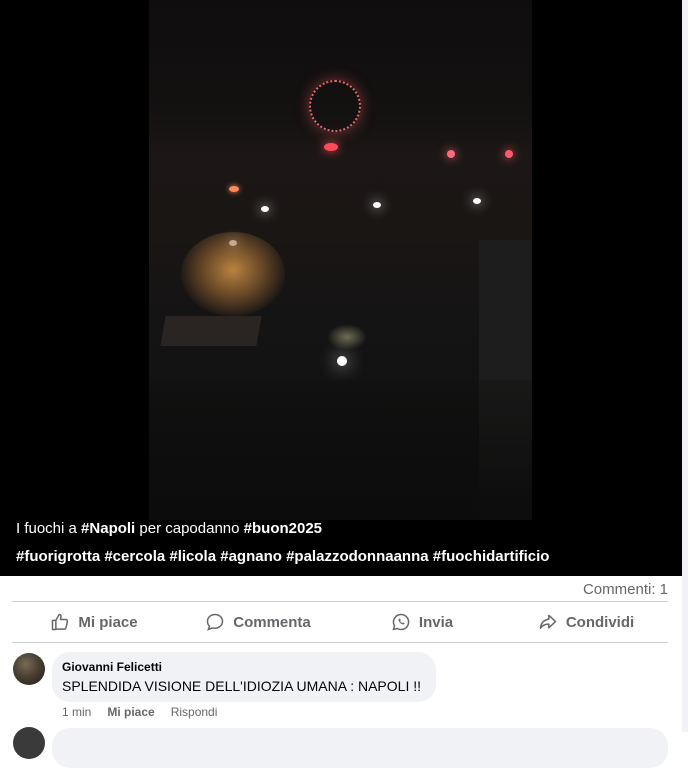  What do you see at coordinates (49, 528) in the screenshot?
I see `caption-text: I fuochi a` at bounding box center [49, 528].